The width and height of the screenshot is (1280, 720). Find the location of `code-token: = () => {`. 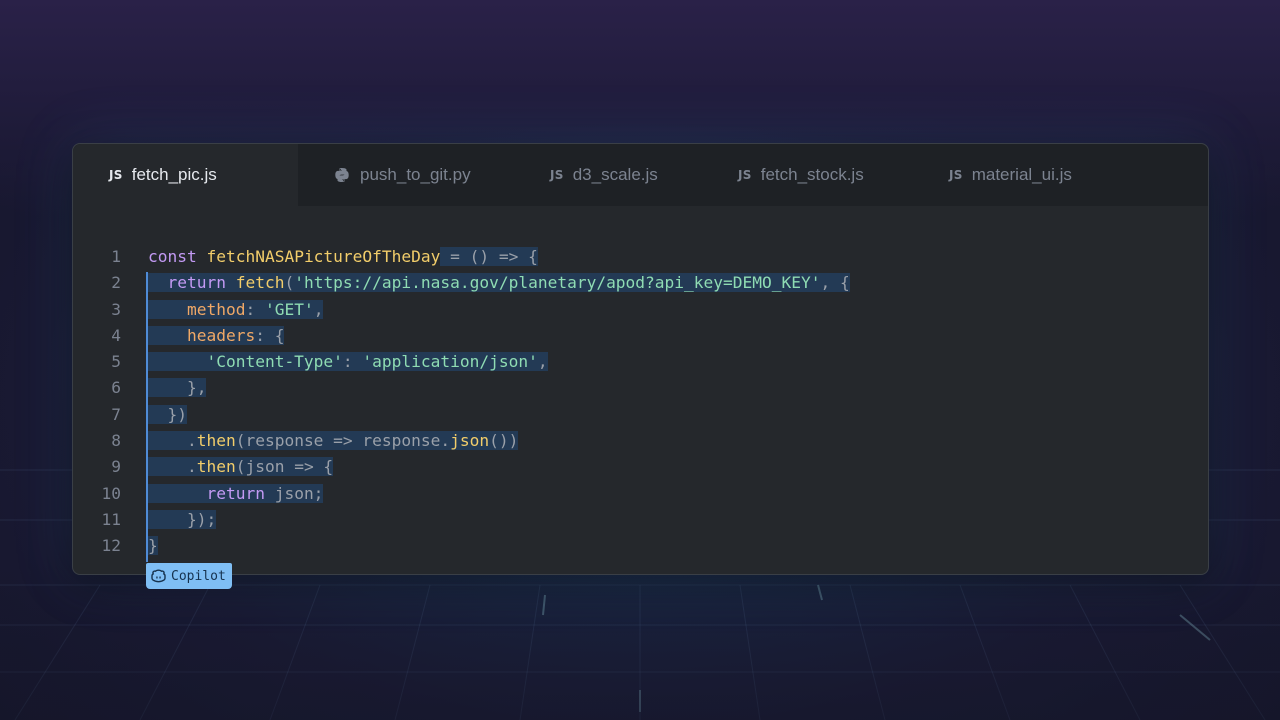

code-token: = () => { is located at coordinates (489, 256).